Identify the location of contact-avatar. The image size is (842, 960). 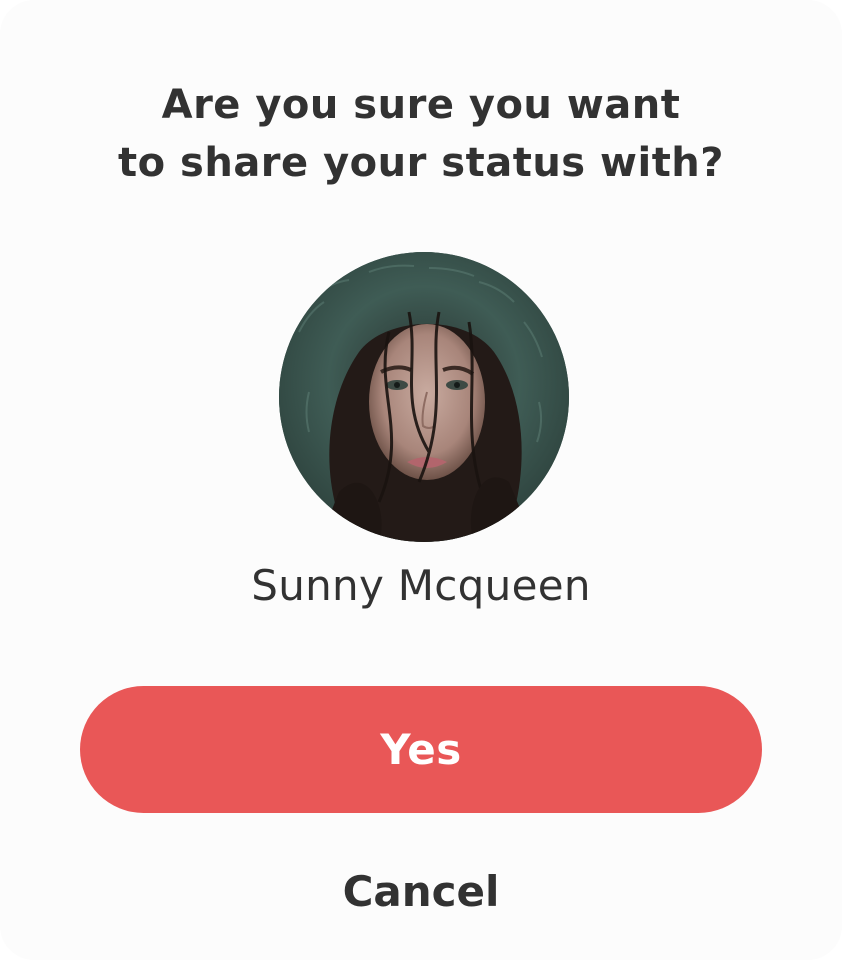
(424, 397).